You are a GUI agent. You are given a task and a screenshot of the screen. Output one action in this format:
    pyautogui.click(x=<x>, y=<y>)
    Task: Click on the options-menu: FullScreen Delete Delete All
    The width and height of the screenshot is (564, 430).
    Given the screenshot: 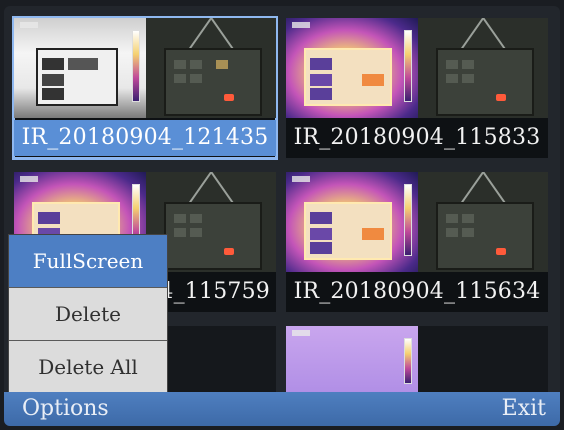 What is the action you would take?
    pyautogui.click(x=88, y=313)
    